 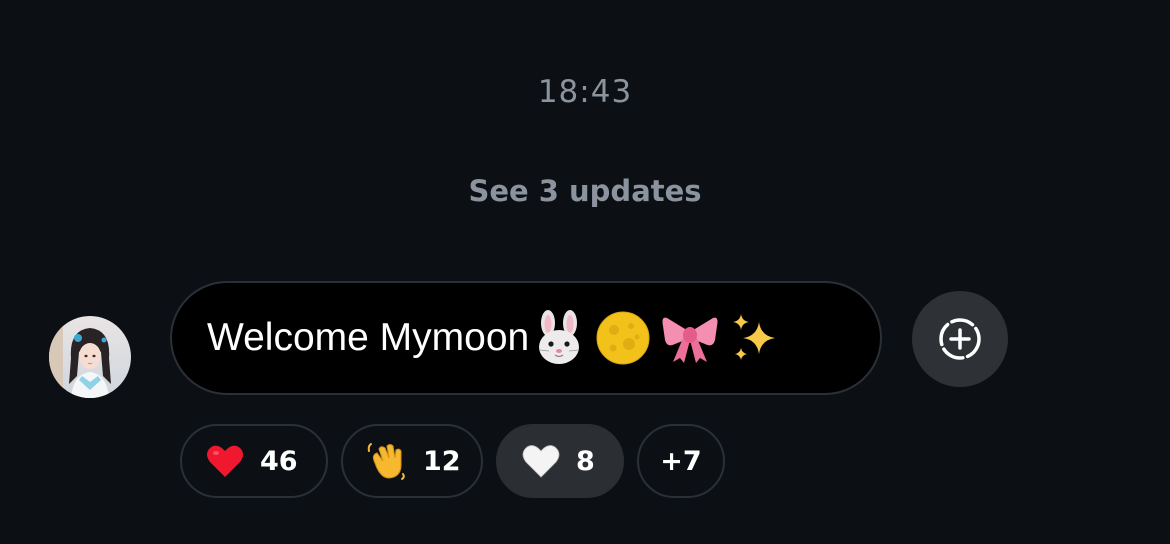 I want to click on rabbit-face-icon, so click(x=559, y=337).